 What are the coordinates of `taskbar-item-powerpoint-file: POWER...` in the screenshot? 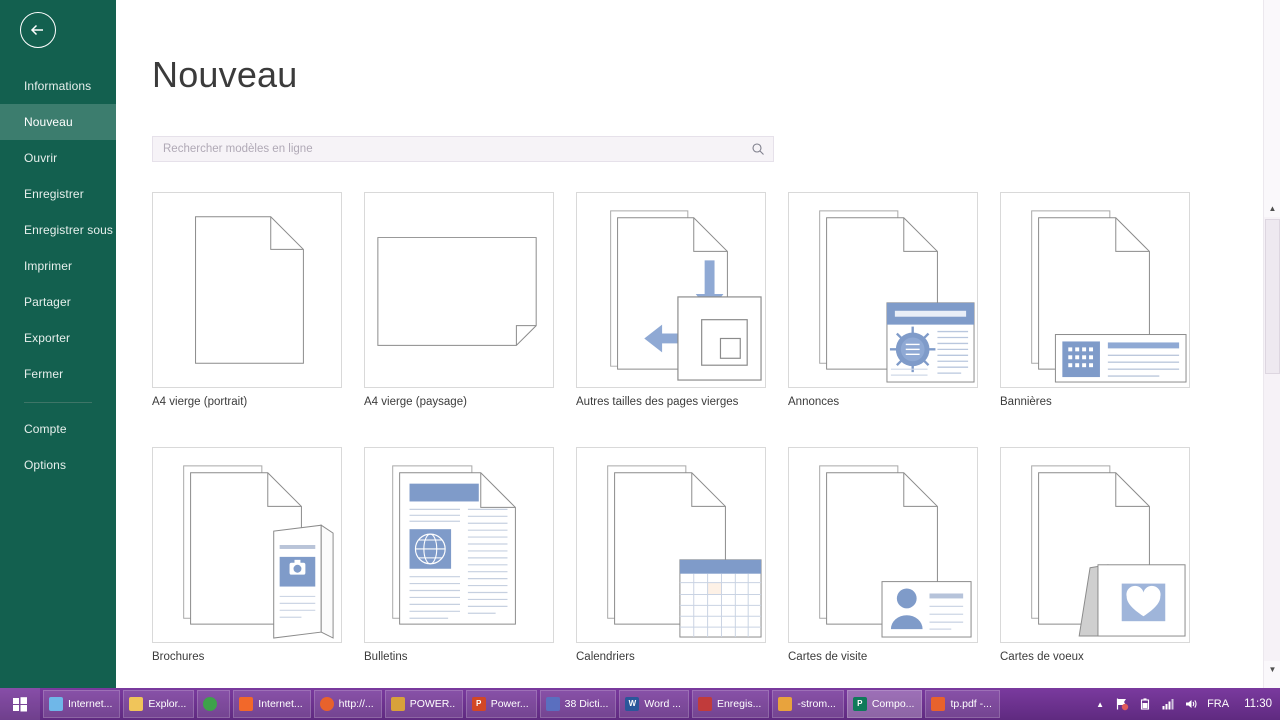 It's located at (423, 704).